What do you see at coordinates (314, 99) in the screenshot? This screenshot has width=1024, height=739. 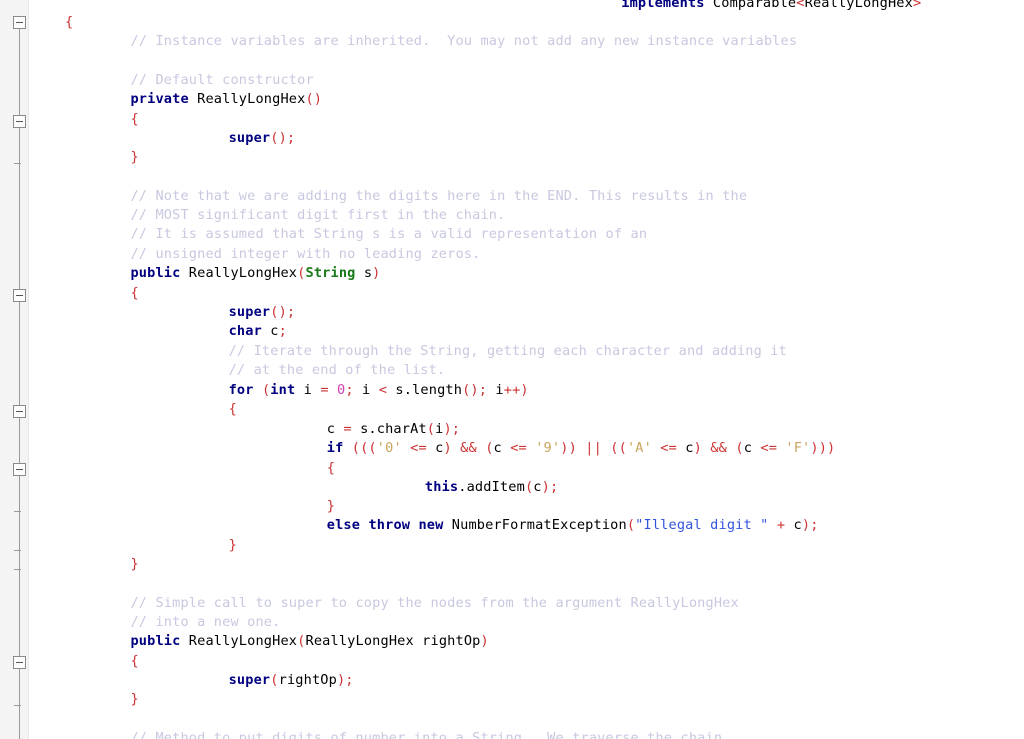 I see `line-default-ctor-signature-token-2: ()` at bounding box center [314, 99].